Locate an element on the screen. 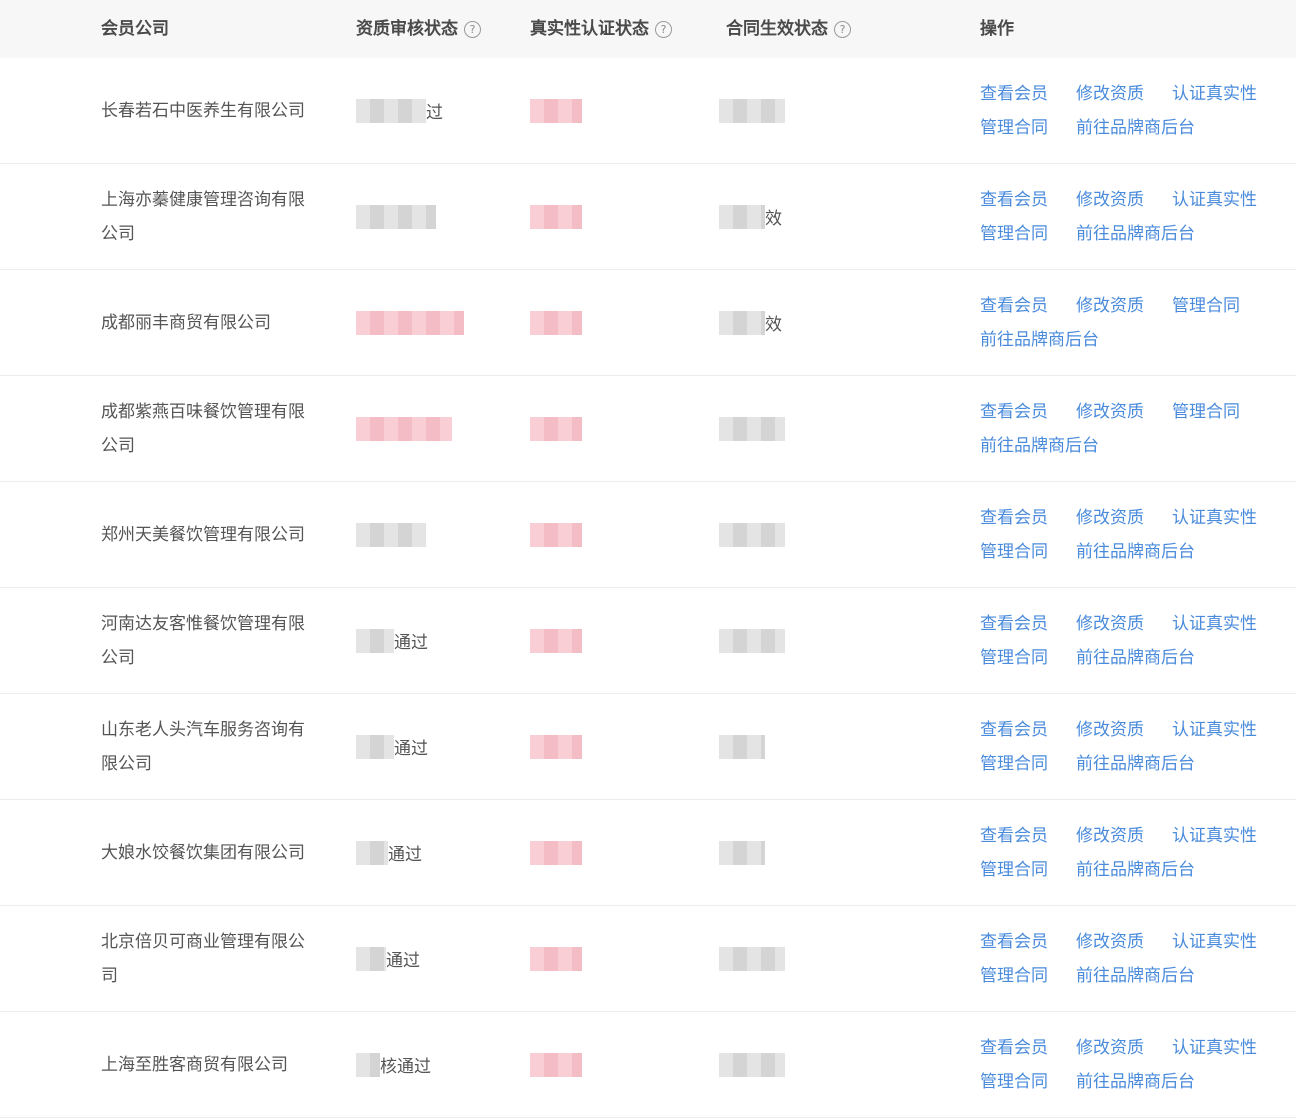 Image resolution: width=1308 pixels, height=1118 pixels. company-name-line: 大娘水饺餐饮集团有限公司 is located at coordinates (203, 852).